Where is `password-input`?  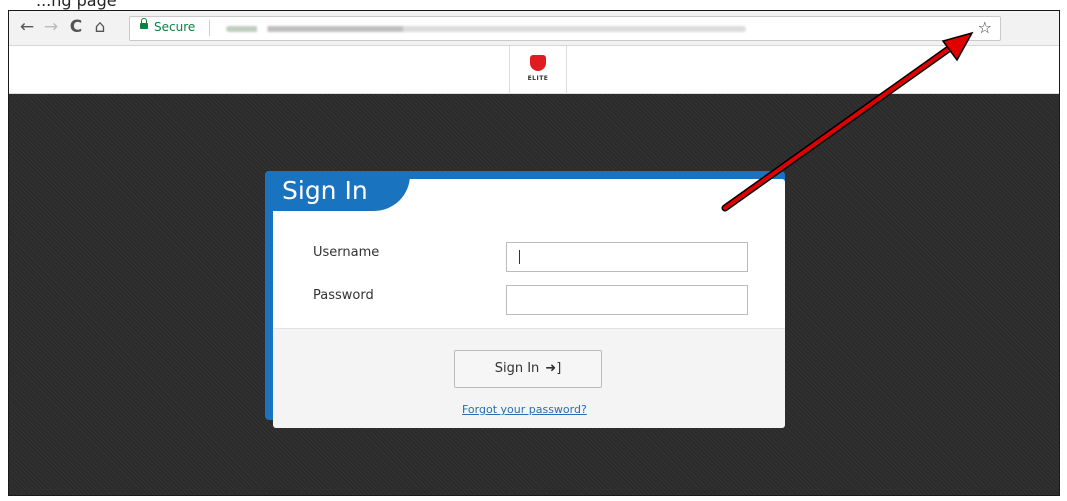 password-input is located at coordinates (627, 300).